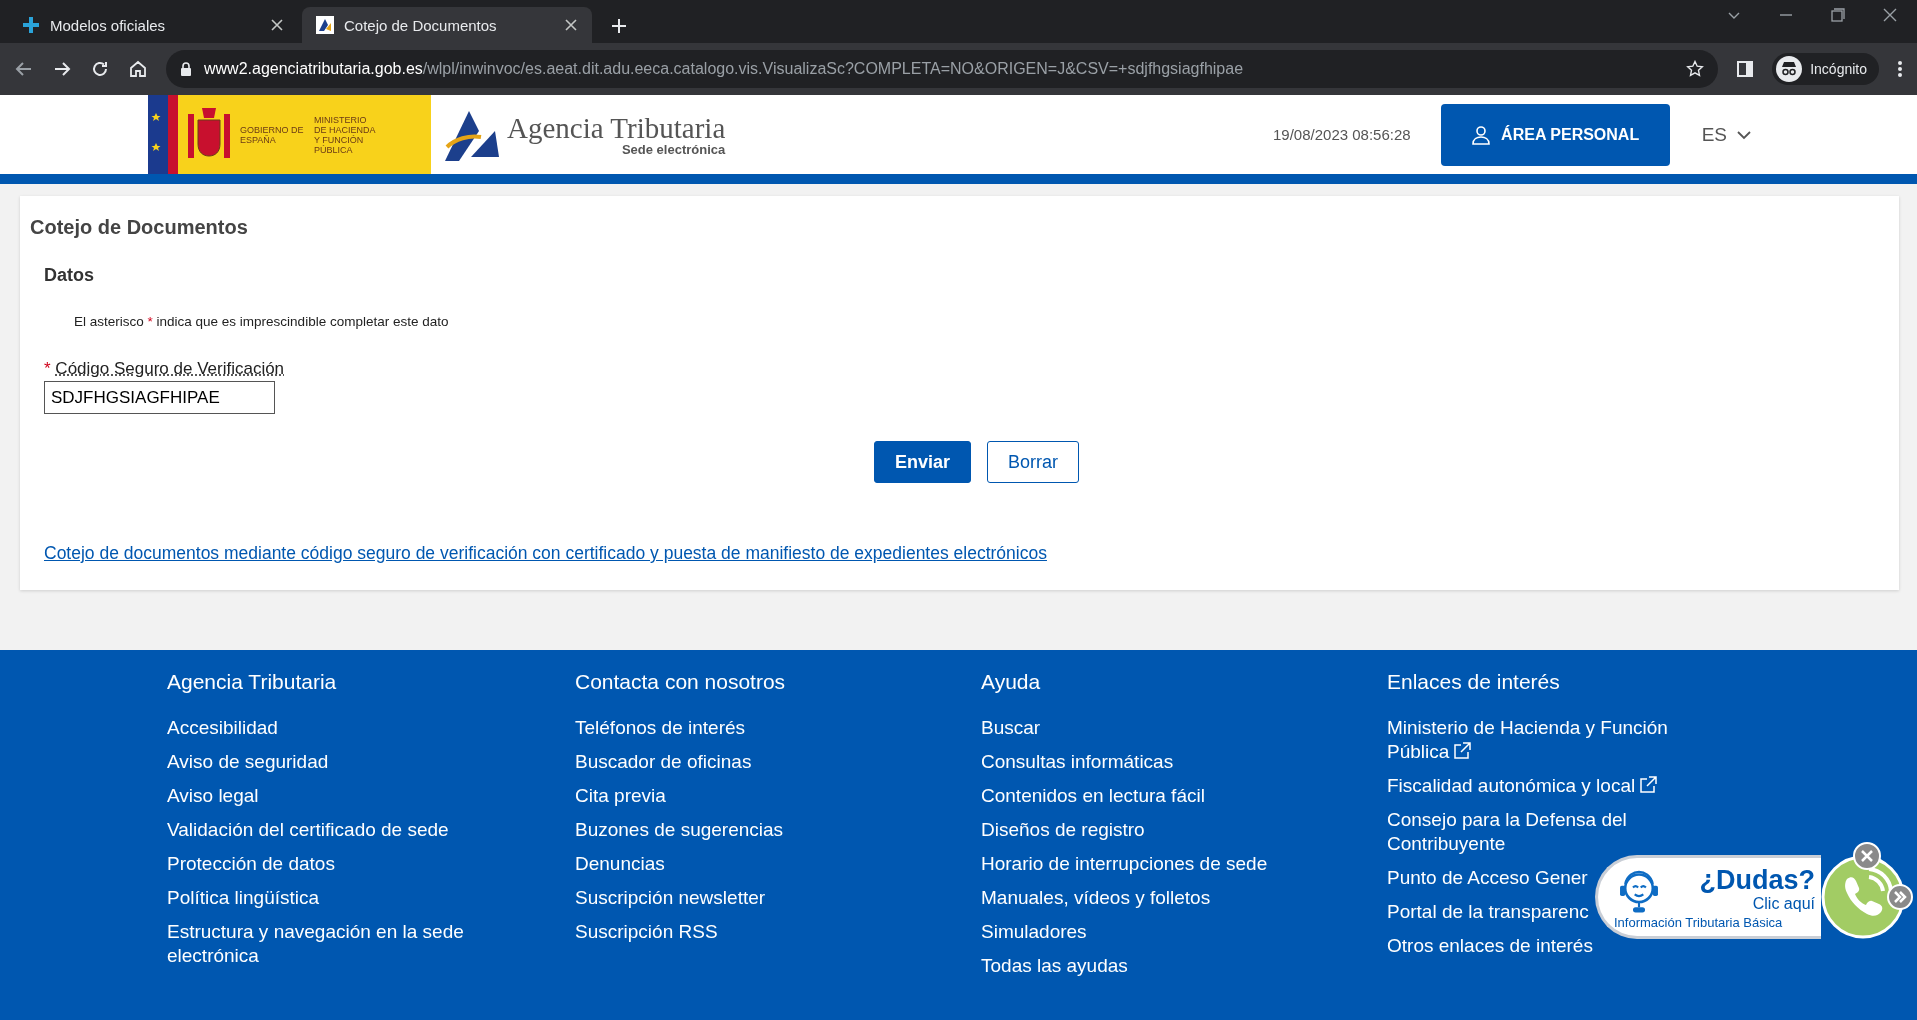  What do you see at coordinates (620, 864) in the screenshot?
I see `footer-link: Denuncias` at bounding box center [620, 864].